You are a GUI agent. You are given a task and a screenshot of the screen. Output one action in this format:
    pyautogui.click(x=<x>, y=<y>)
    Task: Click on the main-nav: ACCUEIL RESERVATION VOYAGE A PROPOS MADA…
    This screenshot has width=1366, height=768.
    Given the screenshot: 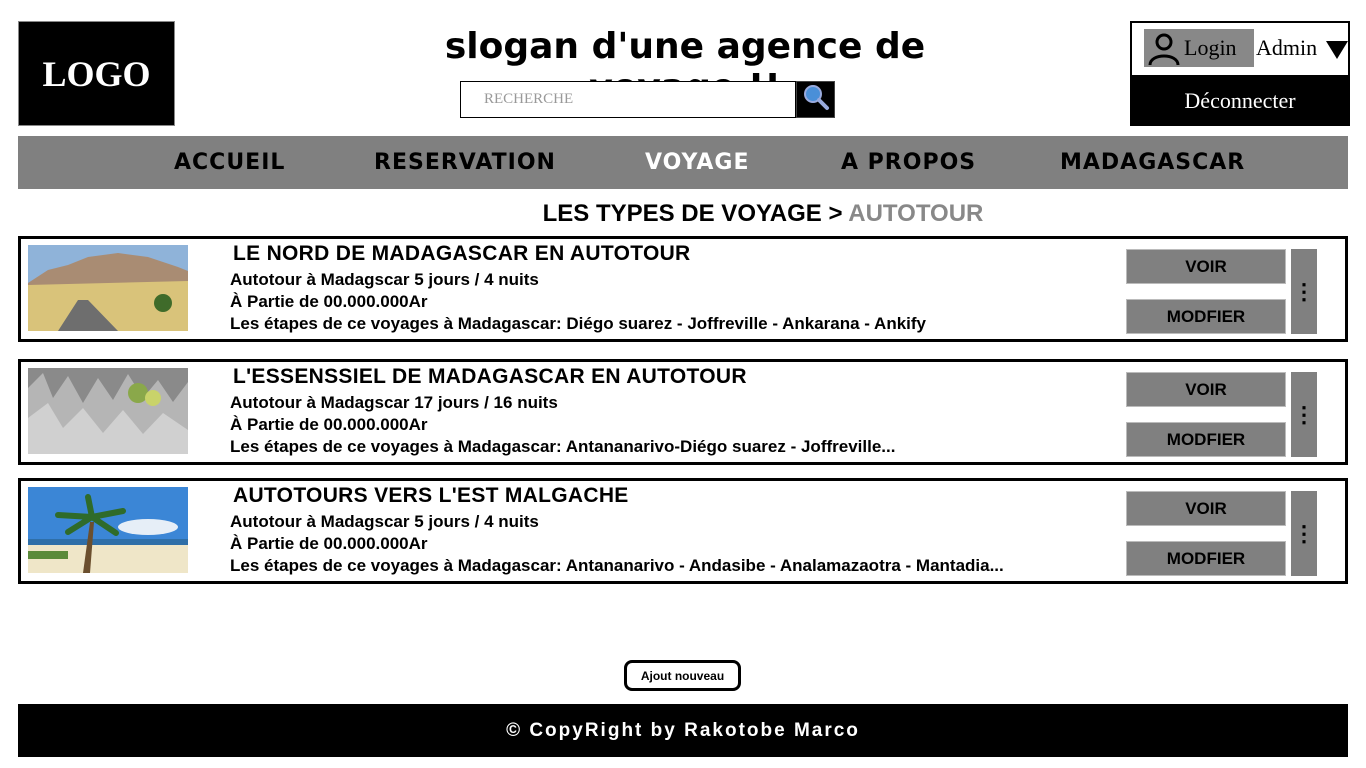 What is the action you would take?
    pyautogui.click(x=683, y=162)
    